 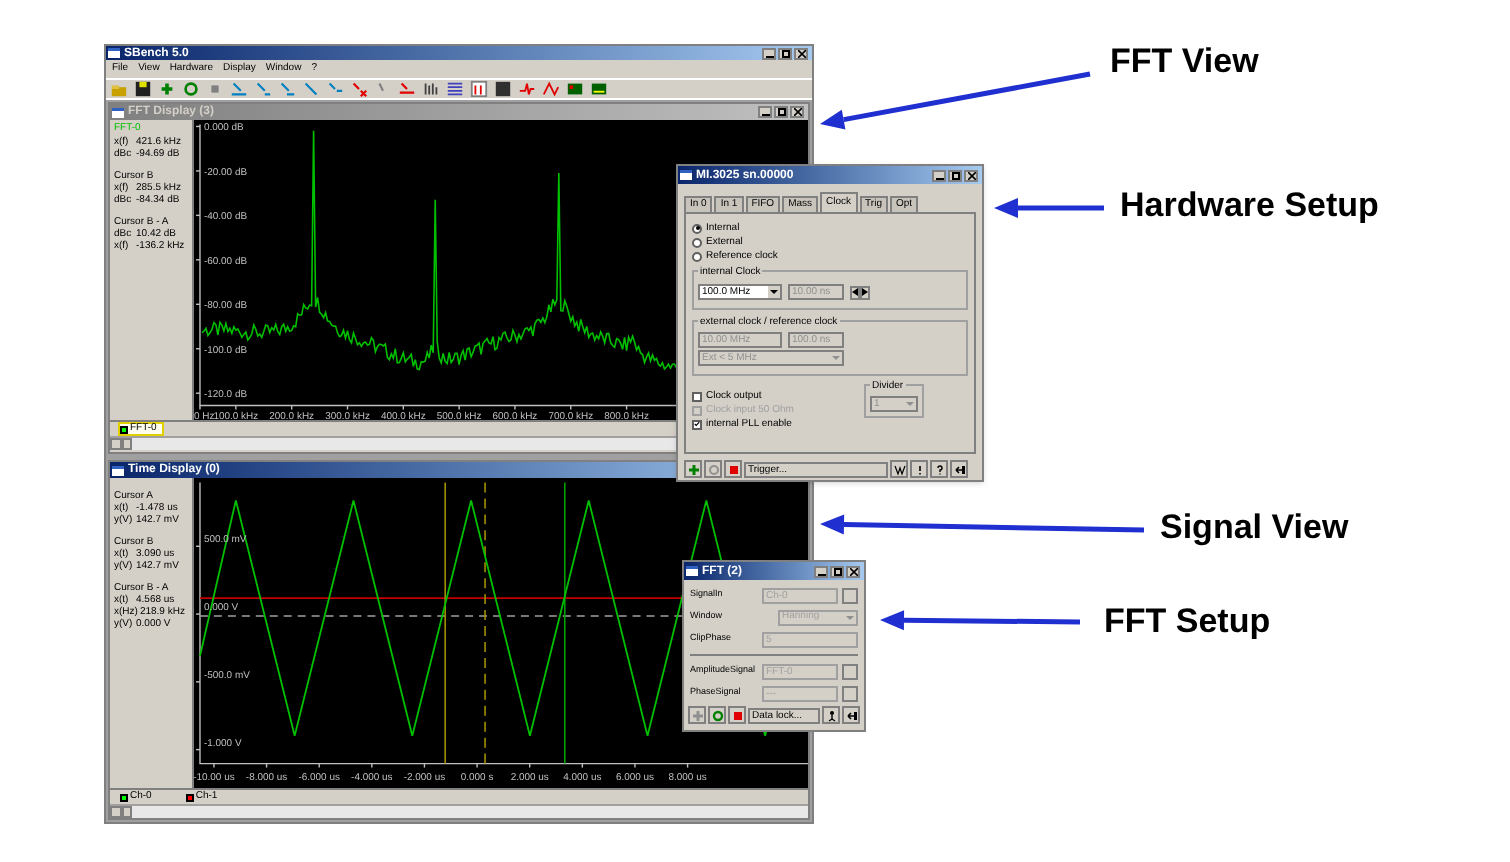 What do you see at coordinates (1184, 61) in the screenshot?
I see `annotation-label: FFT View` at bounding box center [1184, 61].